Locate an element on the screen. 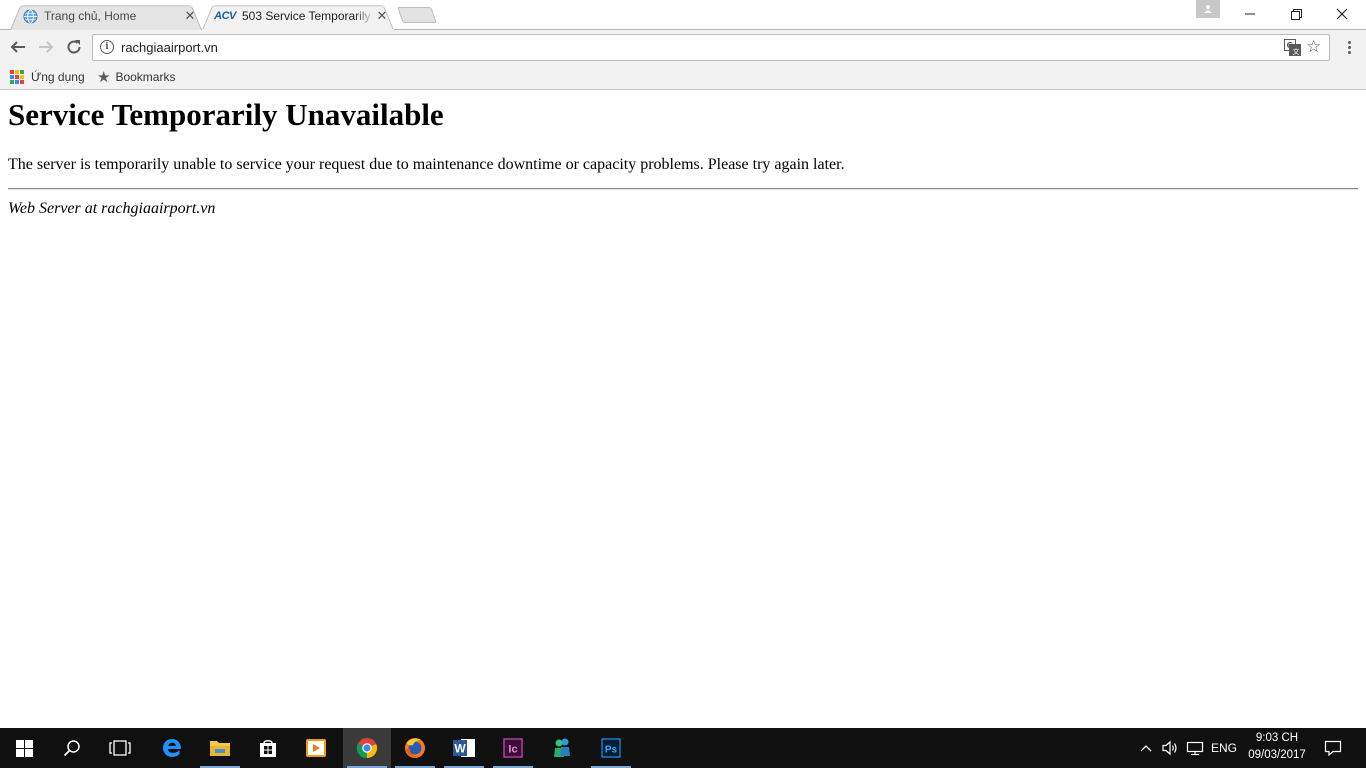 Image resolution: width=1366 pixels, height=768 pixels. acv-favicon-icon: ACV is located at coordinates (225, 16).